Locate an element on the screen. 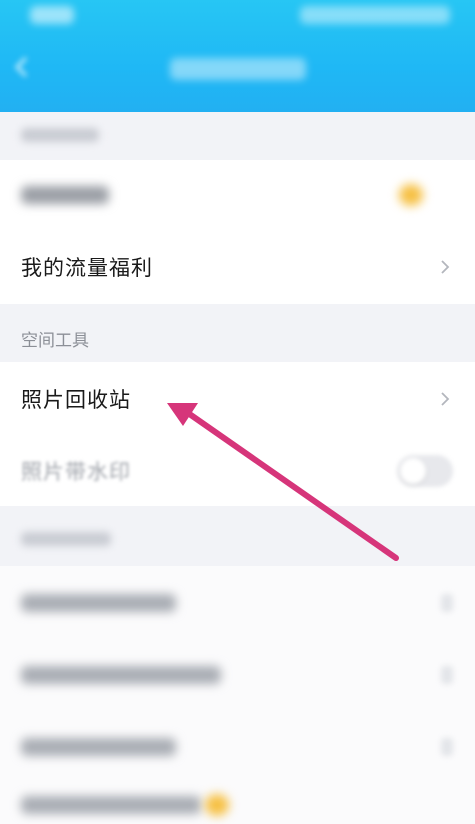 Image resolution: width=475 pixels, height=824 pixels. settings-row-traffic-welfare: 我的流量福利 is located at coordinates (237, 267).